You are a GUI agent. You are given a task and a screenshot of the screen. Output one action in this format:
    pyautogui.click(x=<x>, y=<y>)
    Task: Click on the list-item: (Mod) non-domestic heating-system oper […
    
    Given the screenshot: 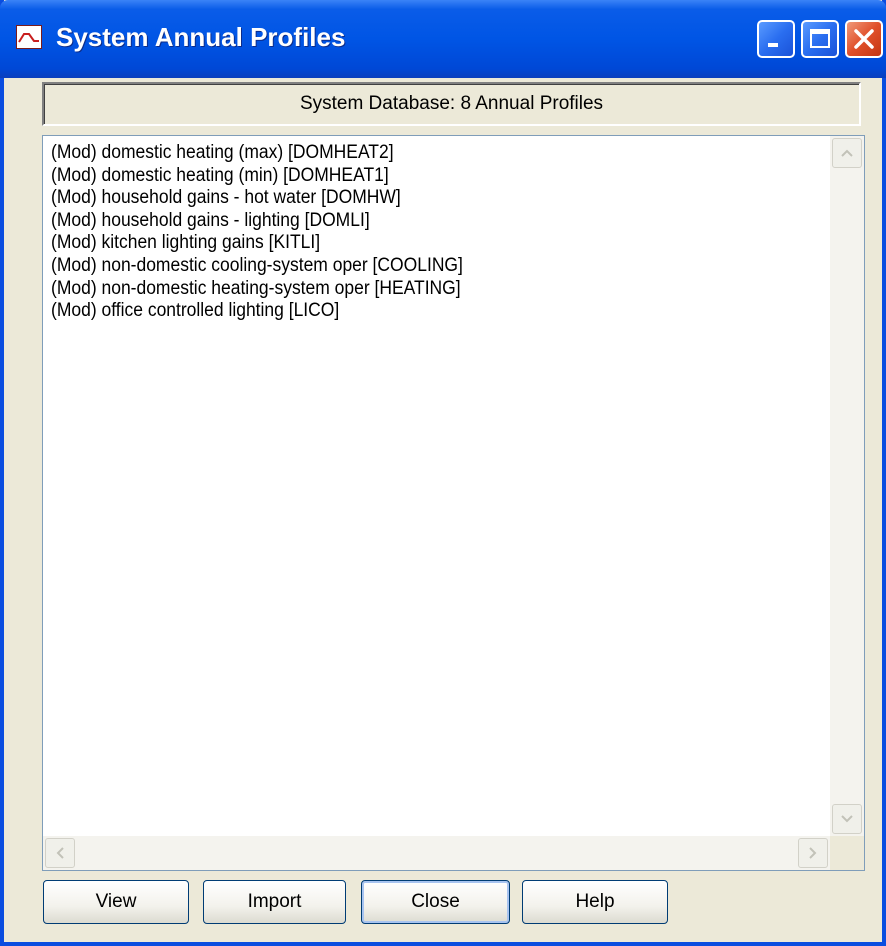 What is the action you would take?
    pyautogui.click(x=257, y=289)
    